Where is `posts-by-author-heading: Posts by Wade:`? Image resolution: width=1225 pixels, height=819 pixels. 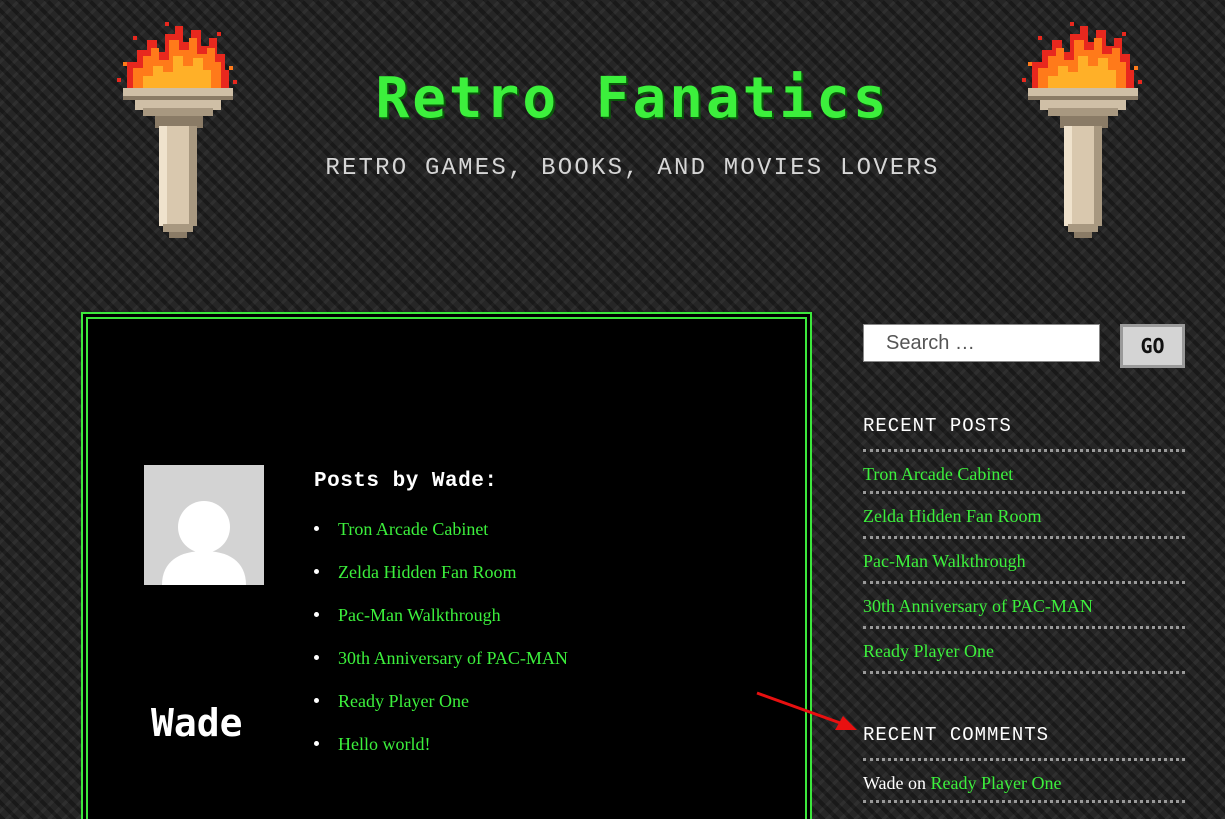
posts-by-author-heading: Posts by Wade: is located at coordinates (406, 481).